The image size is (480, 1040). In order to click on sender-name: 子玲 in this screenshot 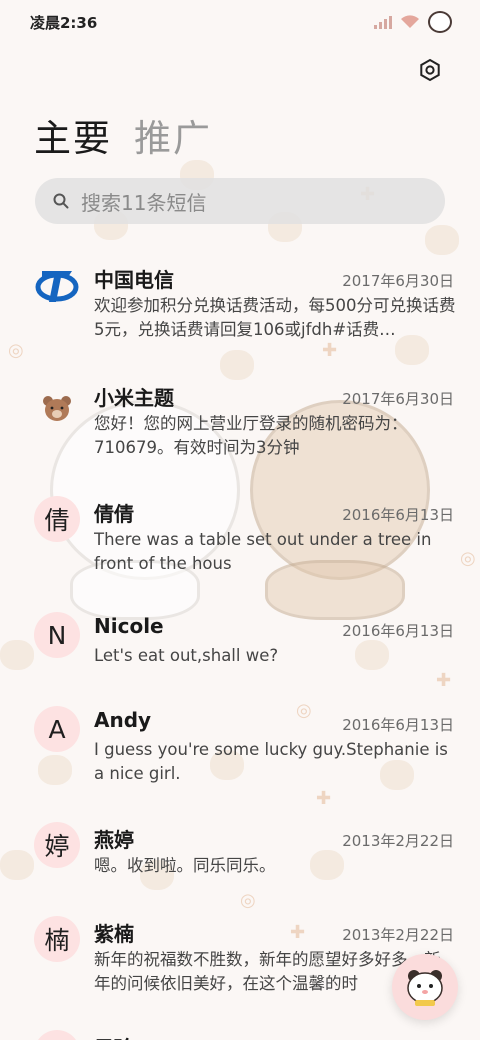, I will do `click(114, 1036)`.